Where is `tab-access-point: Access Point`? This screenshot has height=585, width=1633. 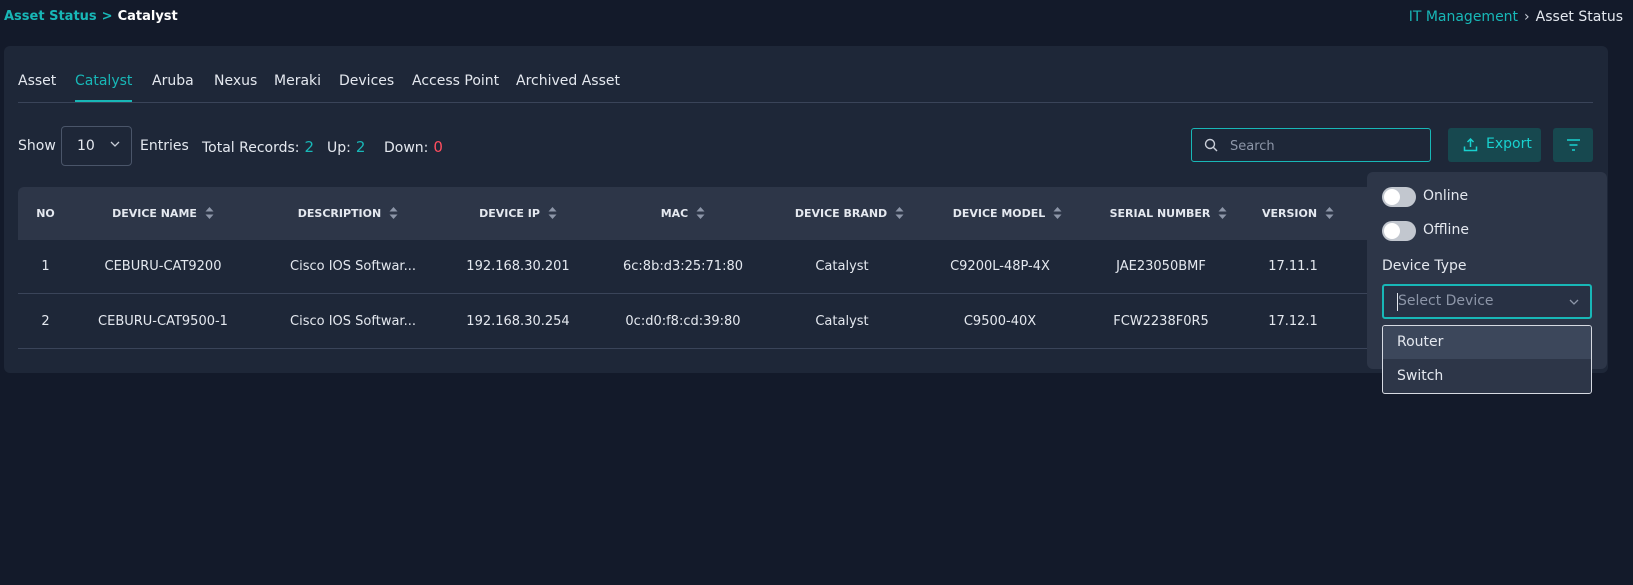 tab-access-point: Access Point is located at coordinates (455, 86).